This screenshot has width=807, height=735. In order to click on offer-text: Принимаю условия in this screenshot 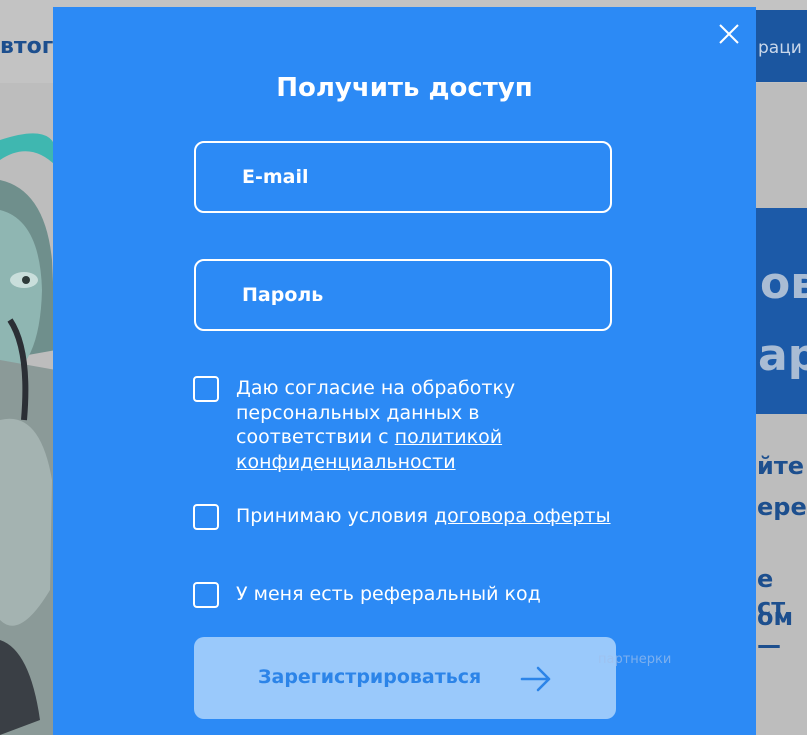, I will do `click(335, 516)`.